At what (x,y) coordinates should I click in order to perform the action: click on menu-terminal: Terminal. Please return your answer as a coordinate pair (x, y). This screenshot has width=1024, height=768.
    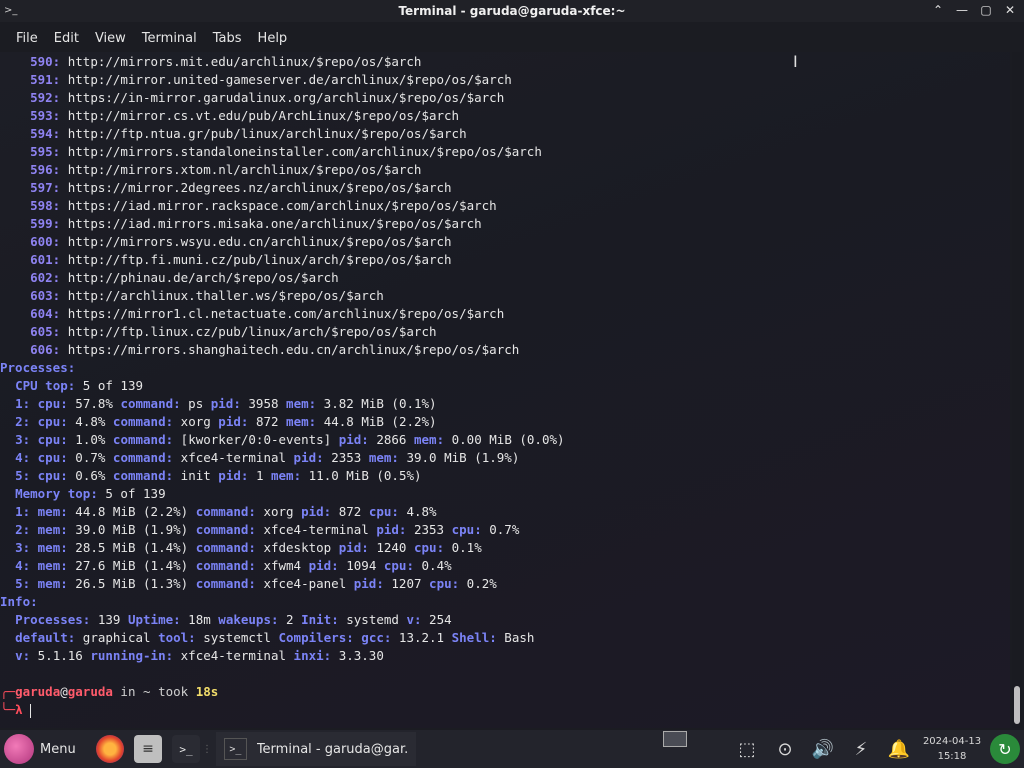
    Looking at the image, I should click on (169, 38).